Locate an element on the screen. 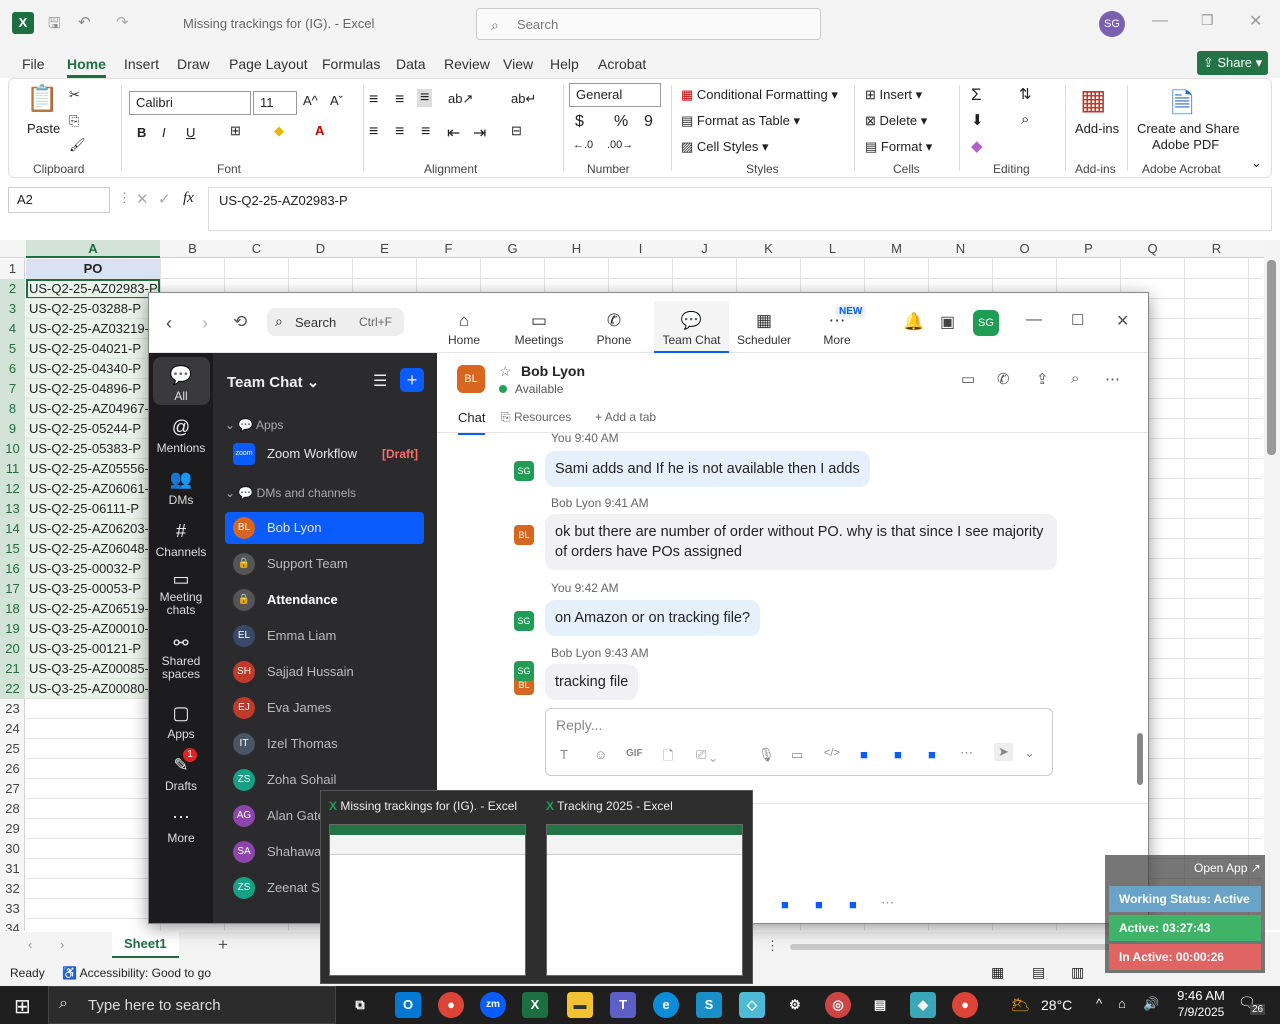 The image size is (1280, 1024). comma-icon: 9 is located at coordinates (648, 122).